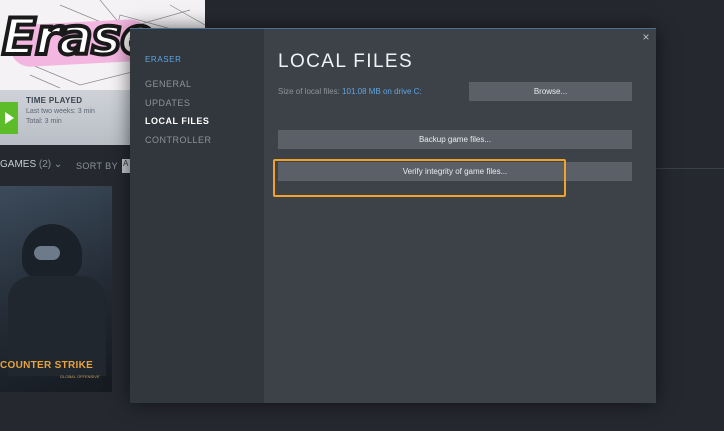 Image resolution: width=724 pixels, height=431 pixels. Describe the element at coordinates (54, 100) in the screenshot. I see `time-played-title: TIME PLAYED` at that location.